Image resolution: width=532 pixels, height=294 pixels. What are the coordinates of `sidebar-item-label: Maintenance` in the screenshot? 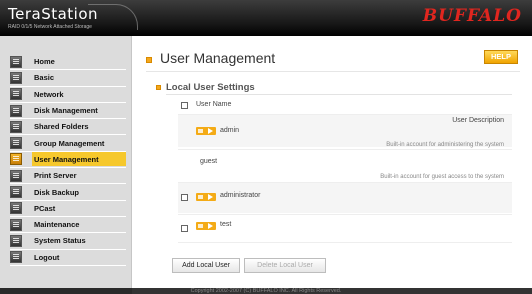 It's located at (57, 225).